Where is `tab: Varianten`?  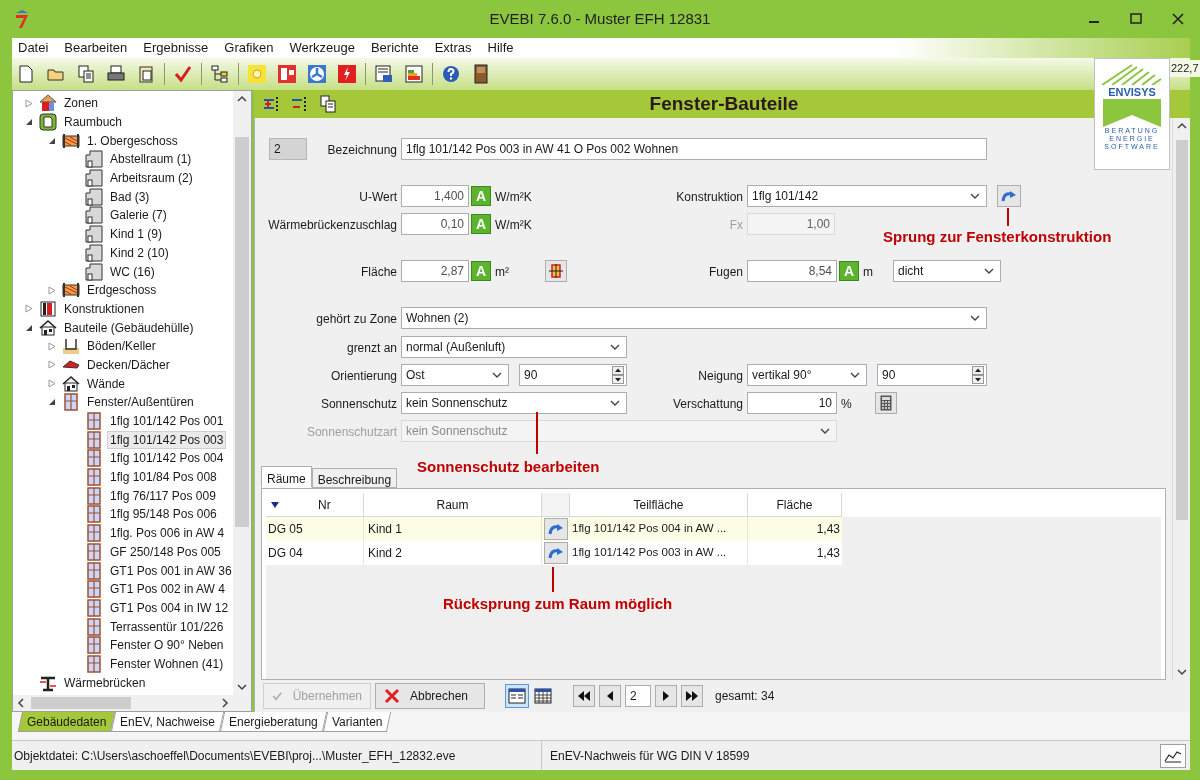
tab: Varianten is located at coordinates (357, 722).